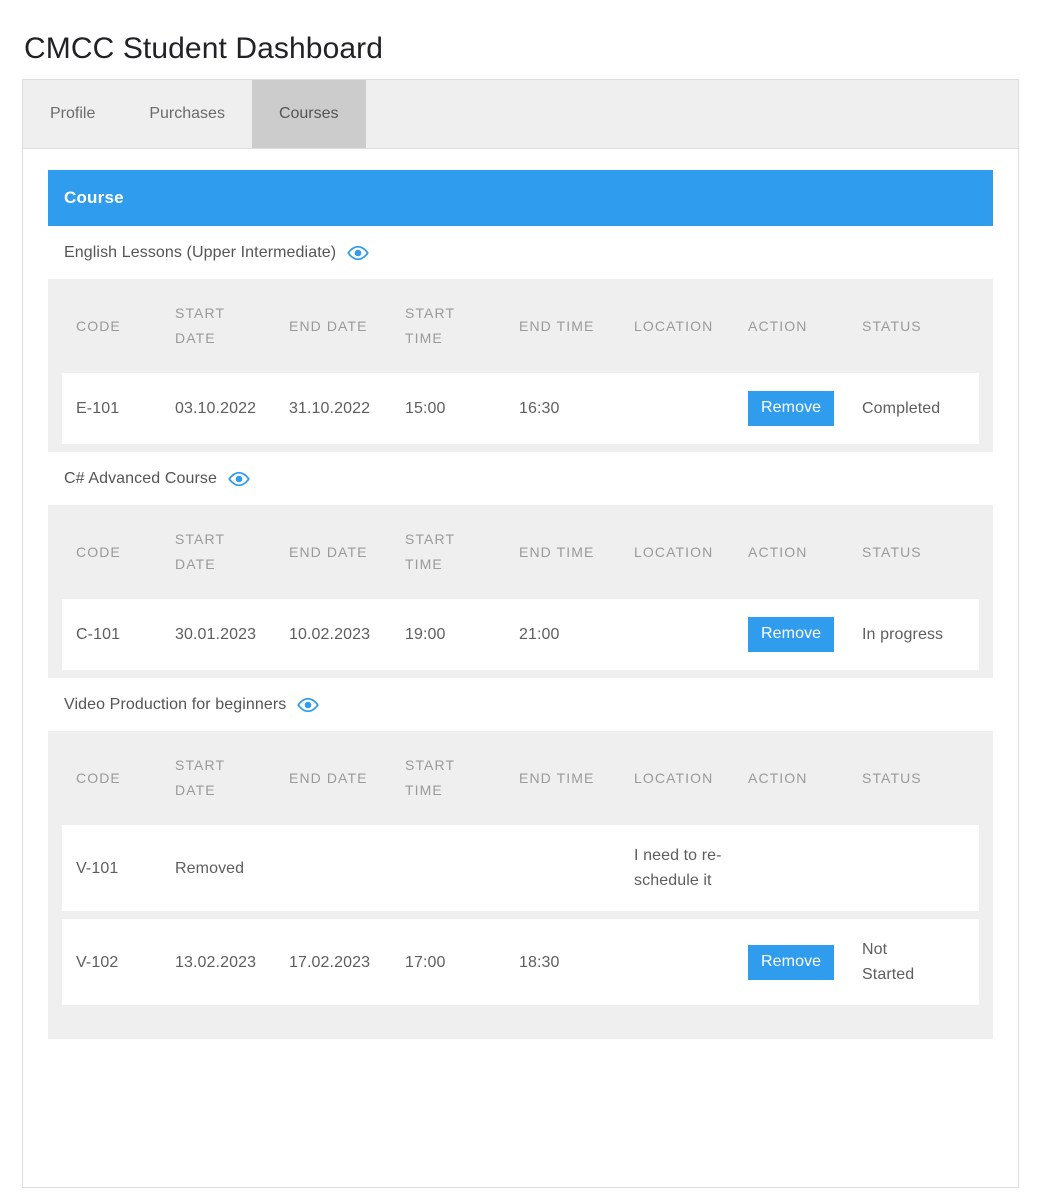 The image size is (1050, 1200). What do you see at coordinates (175, 704) in the screenshot?
I see `course-name: Video Production for beginners` at bounding box center [175, 704].